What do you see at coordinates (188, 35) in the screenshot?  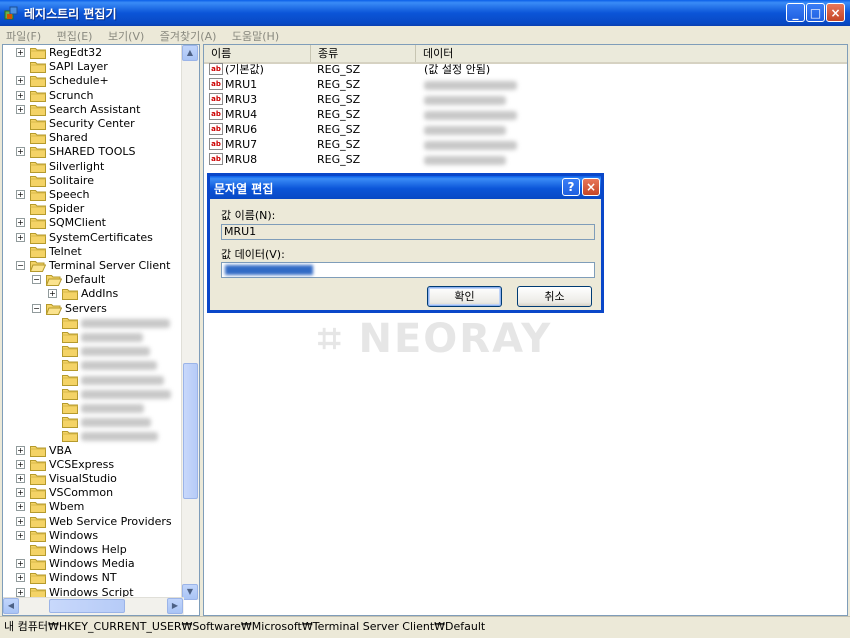 I see `menu-favorites: 즐겨찾기(A)` at bounding box center [188, 35].